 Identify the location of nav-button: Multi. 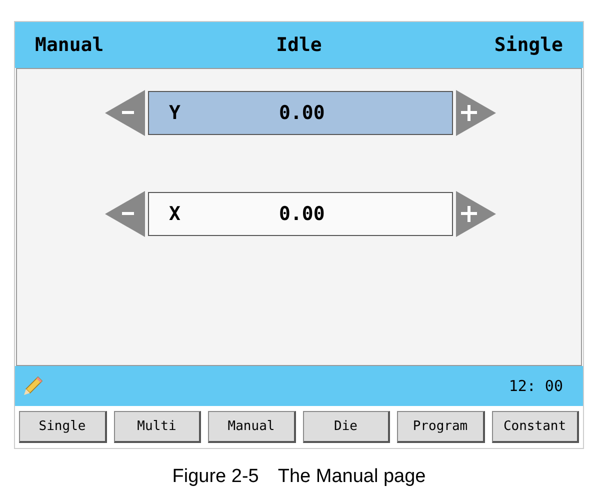
(157, 427).